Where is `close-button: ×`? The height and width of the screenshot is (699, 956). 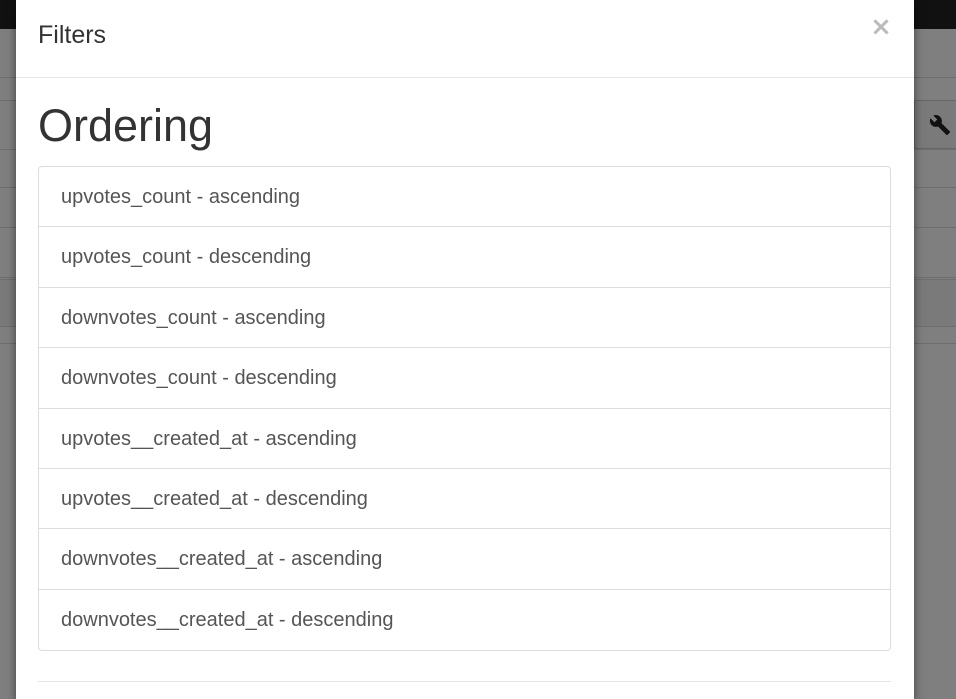
close-button: × is located at coordinates (881, 27).